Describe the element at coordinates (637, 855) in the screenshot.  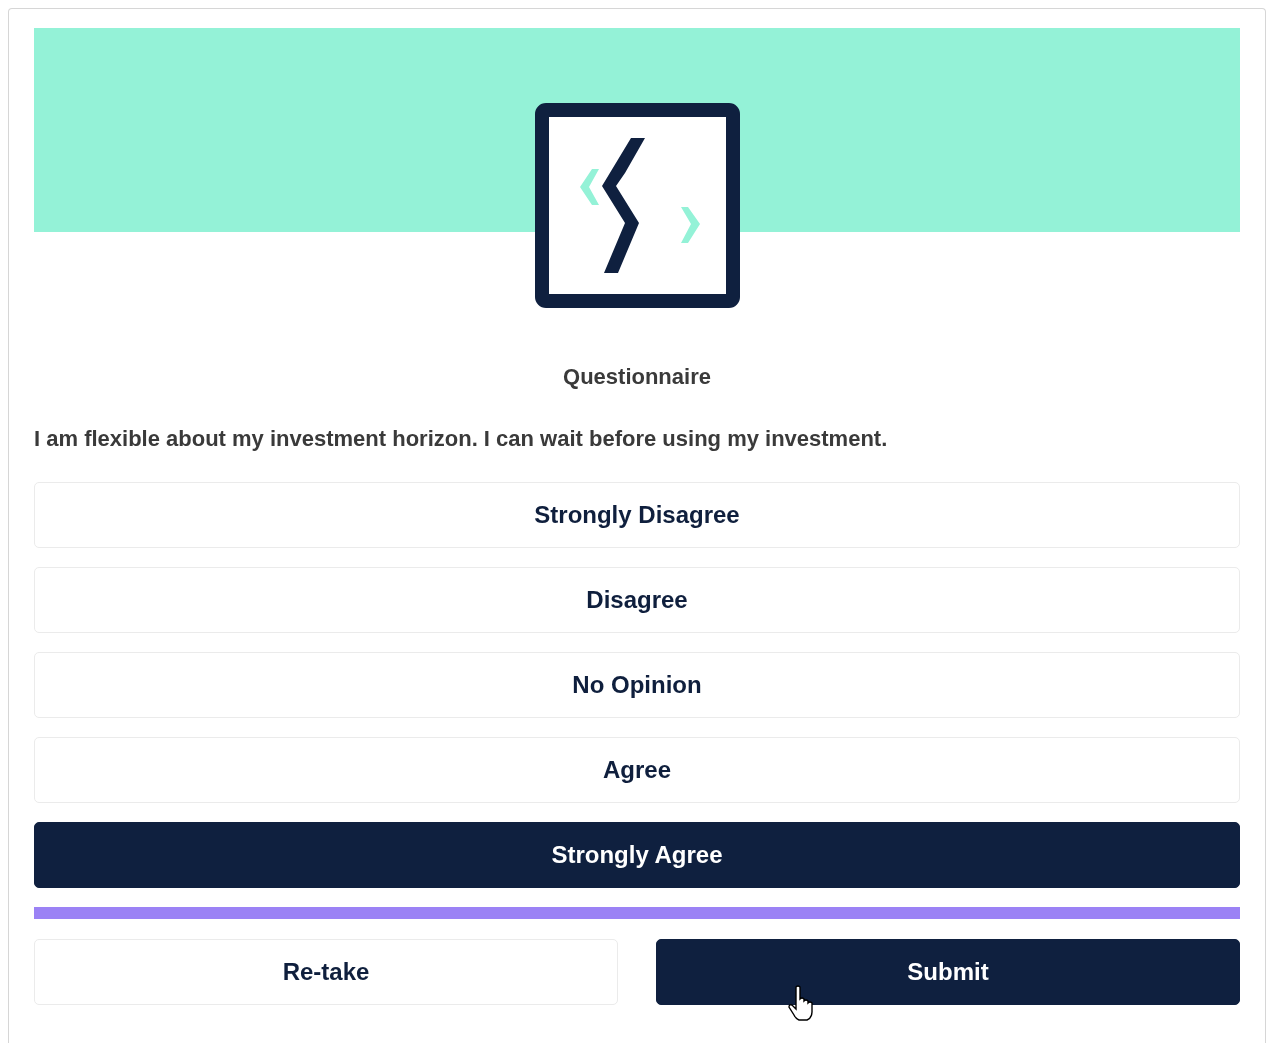
I see `answer-option: Strongly Agree` at that location.